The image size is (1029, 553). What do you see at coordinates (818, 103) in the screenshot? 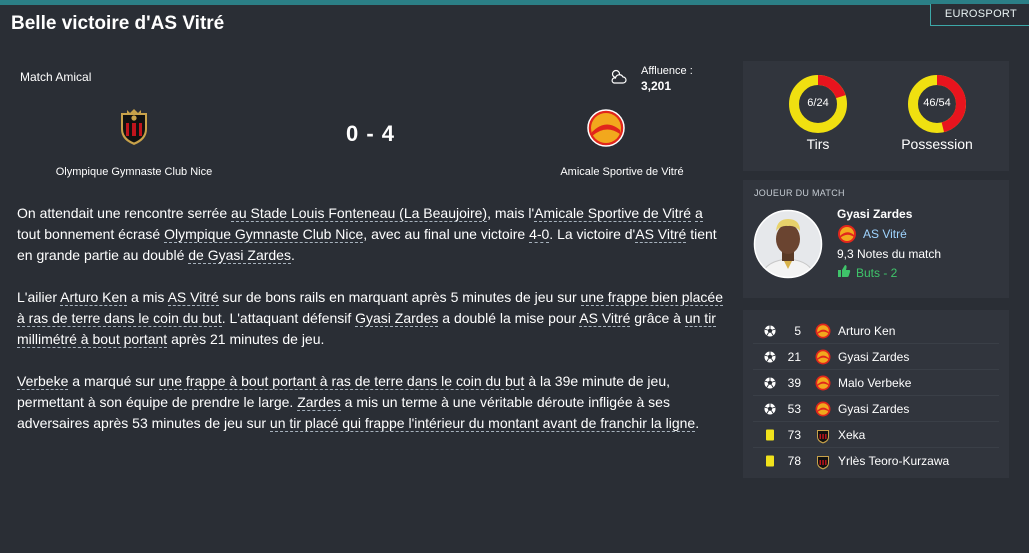
I see `shots-value: 6/24` at bounding box center [818, 103].